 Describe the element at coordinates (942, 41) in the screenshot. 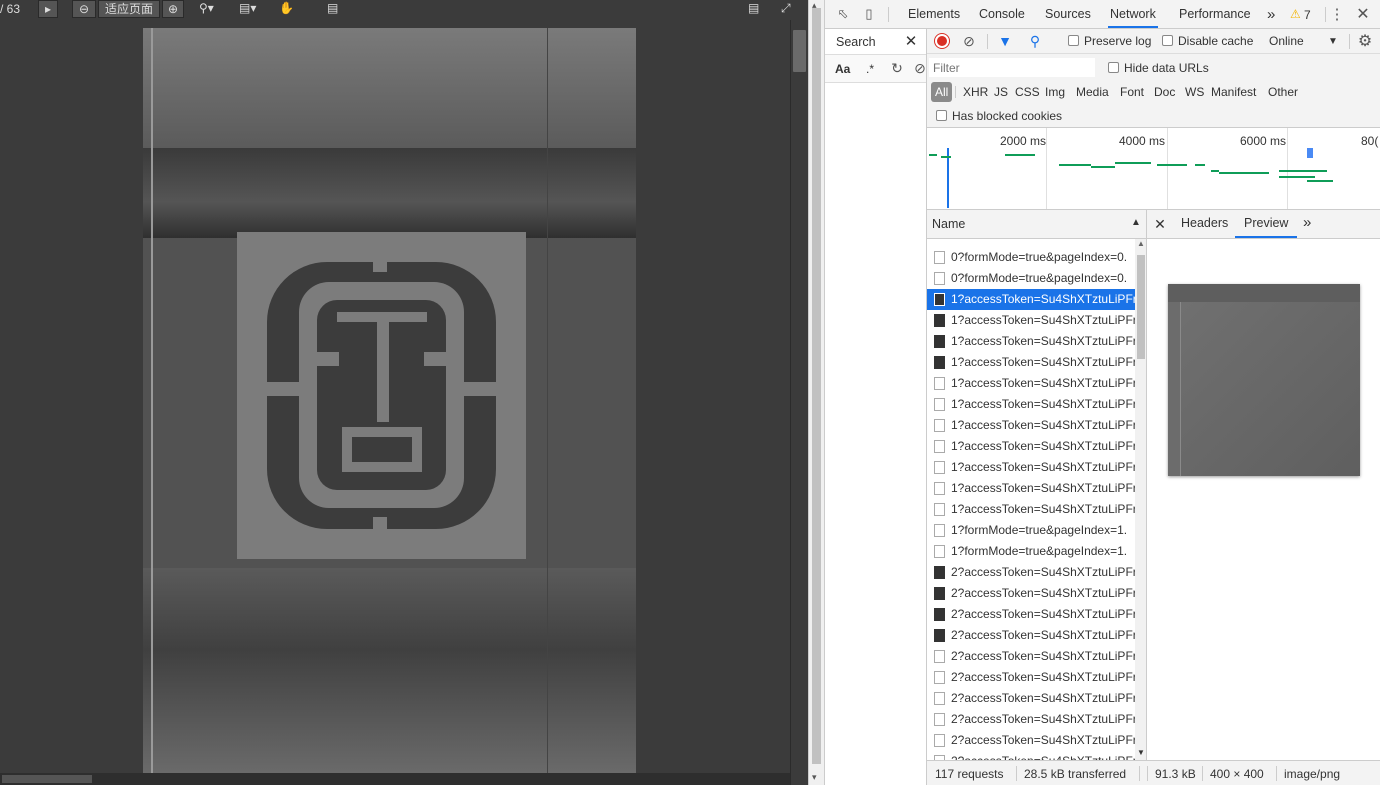

I see `record-button` at that location.